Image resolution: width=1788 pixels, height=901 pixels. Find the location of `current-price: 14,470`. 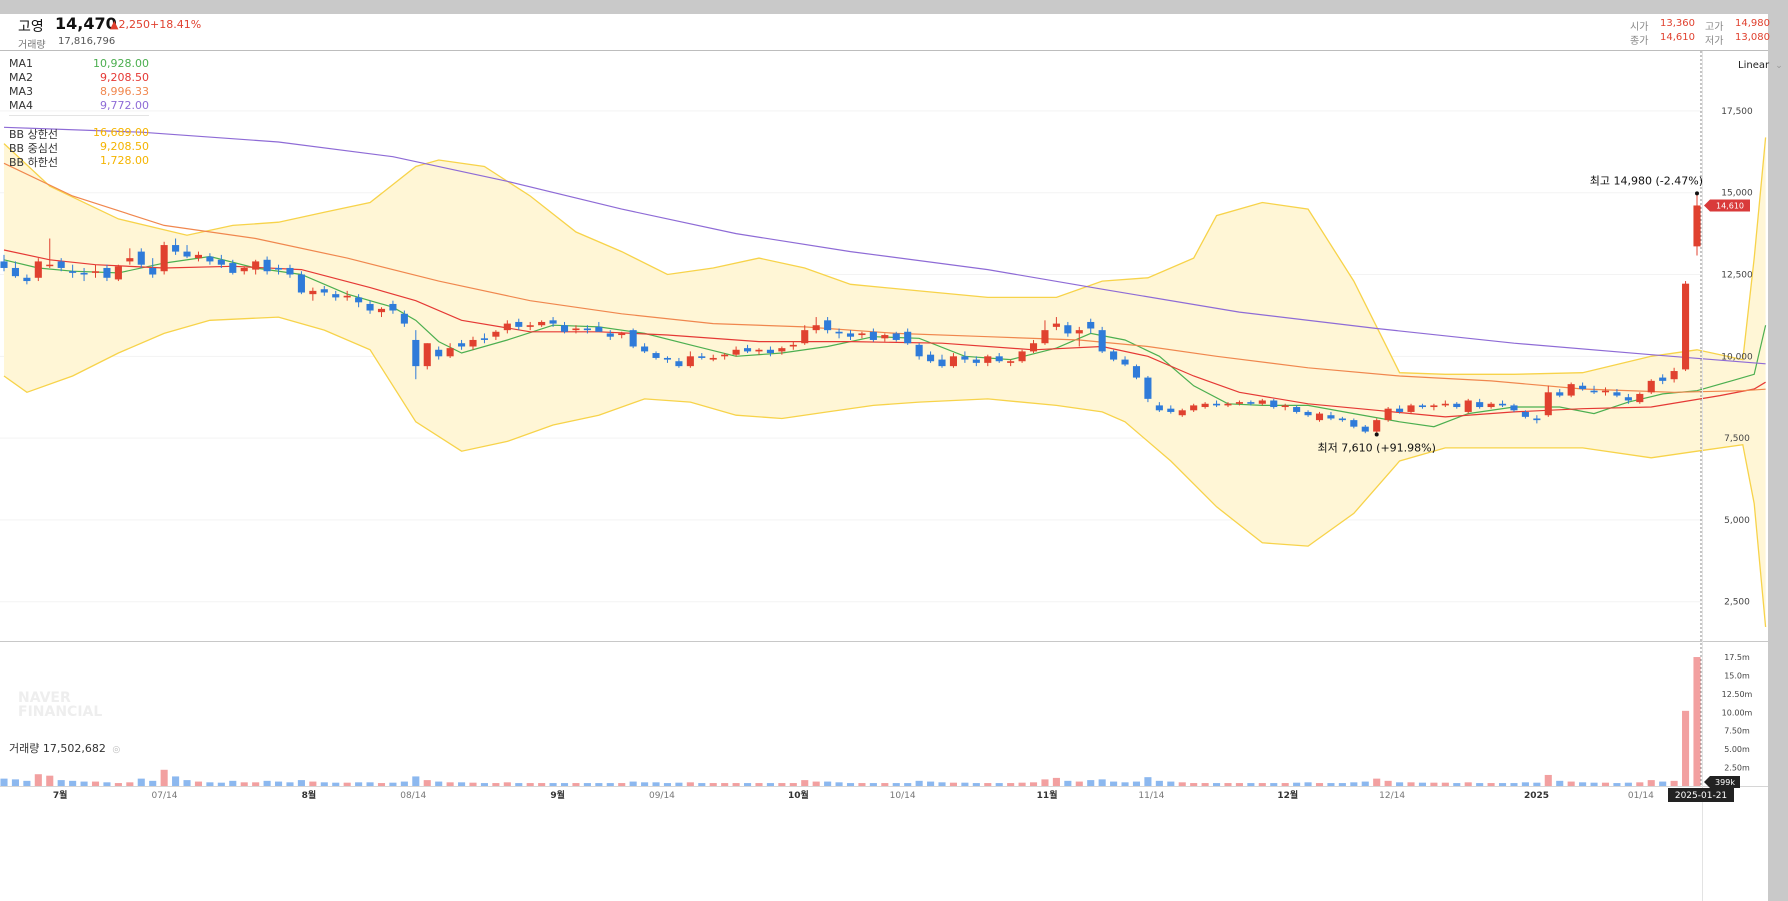

current-price: 14,470 is located at coordinates (86, 23).